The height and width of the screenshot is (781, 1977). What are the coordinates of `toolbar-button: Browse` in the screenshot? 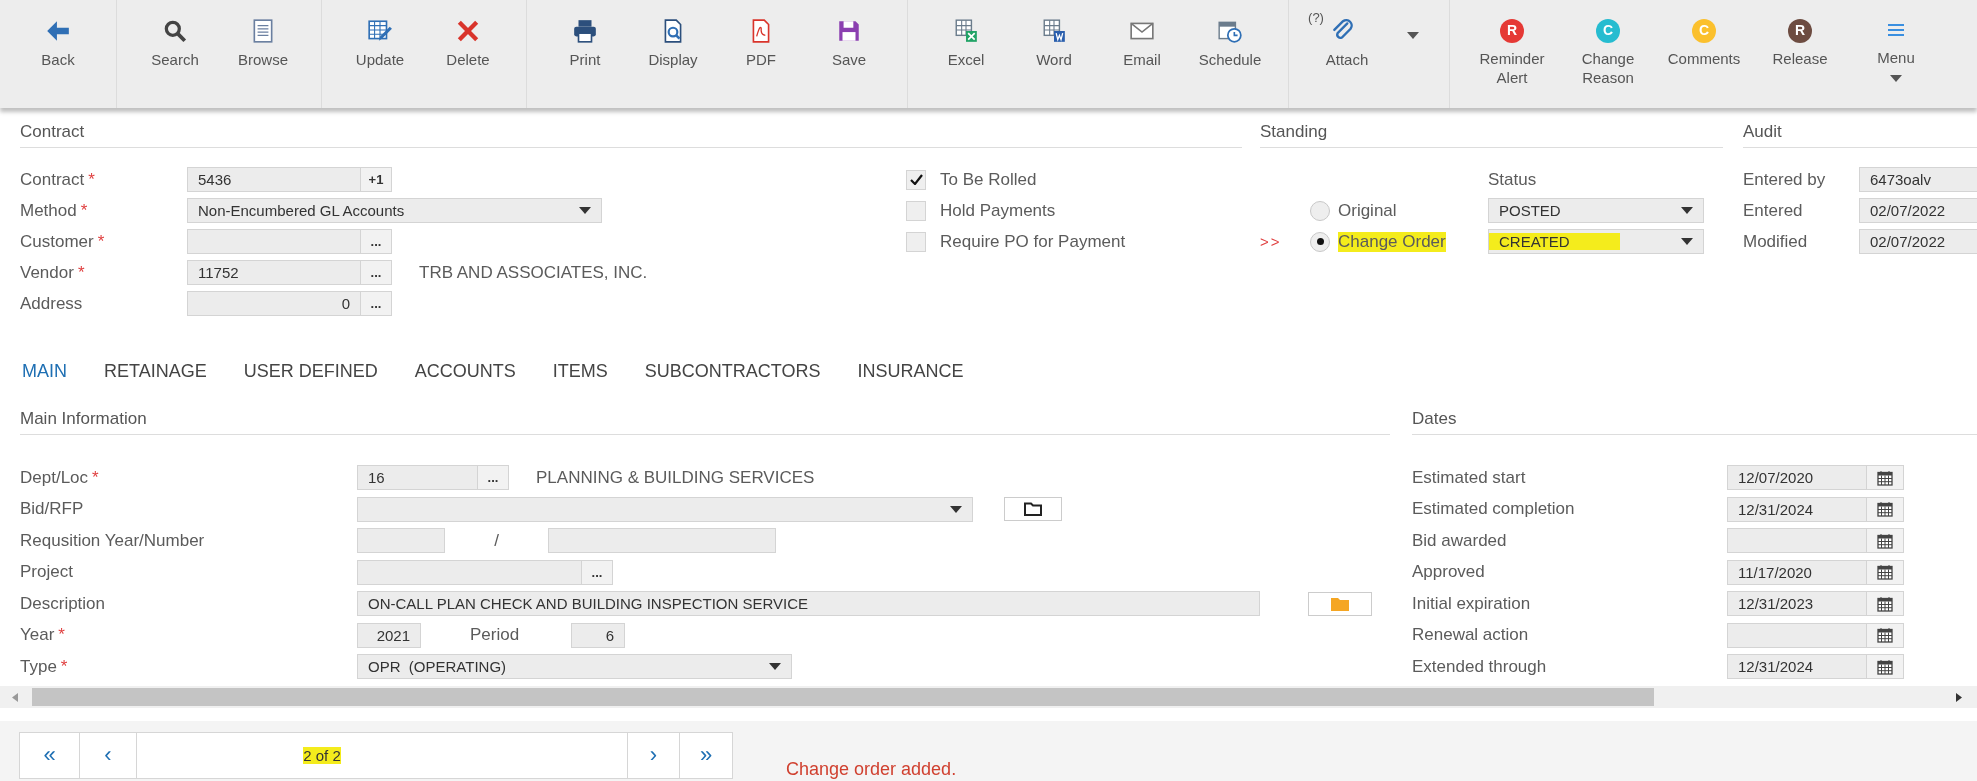 It's located at (263, 35).